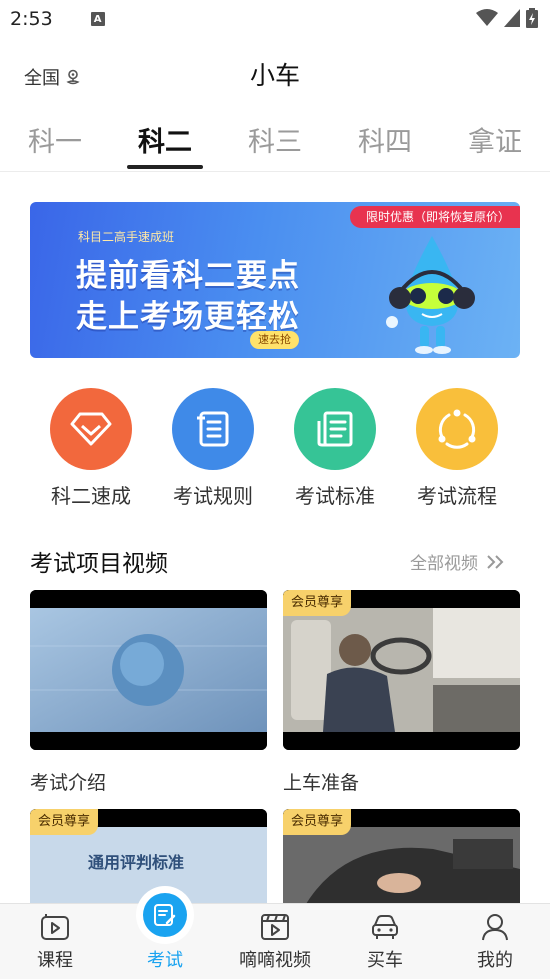  I want to click on flow-cycle-icon, so click(457, 429).